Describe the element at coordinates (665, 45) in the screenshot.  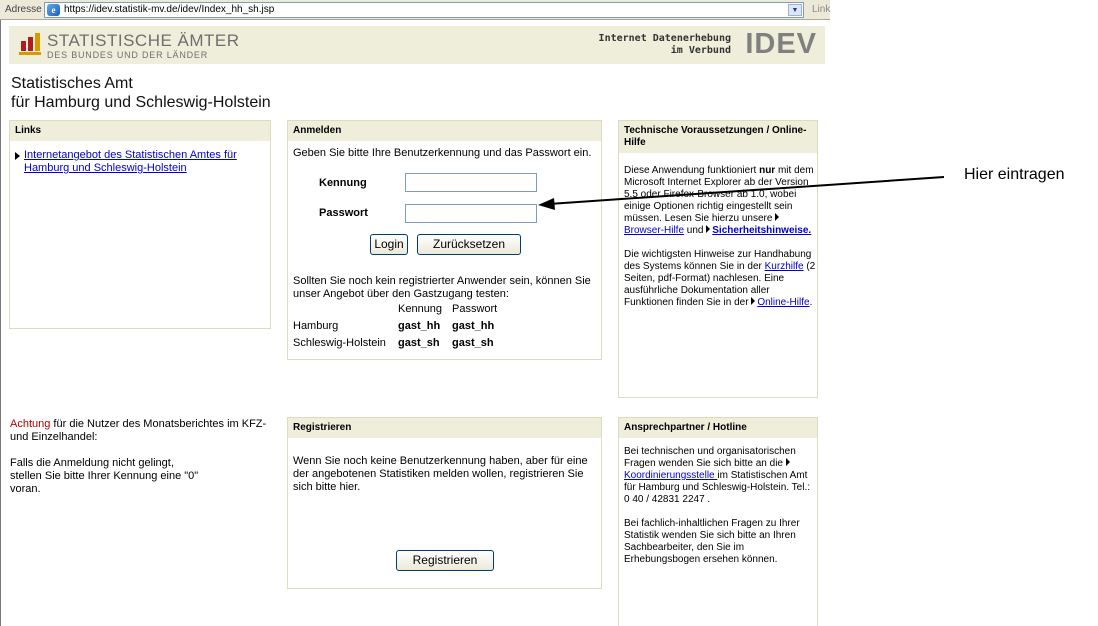
I see `idev-tagline: Internet Datenerhebung im Verbund` at that location.